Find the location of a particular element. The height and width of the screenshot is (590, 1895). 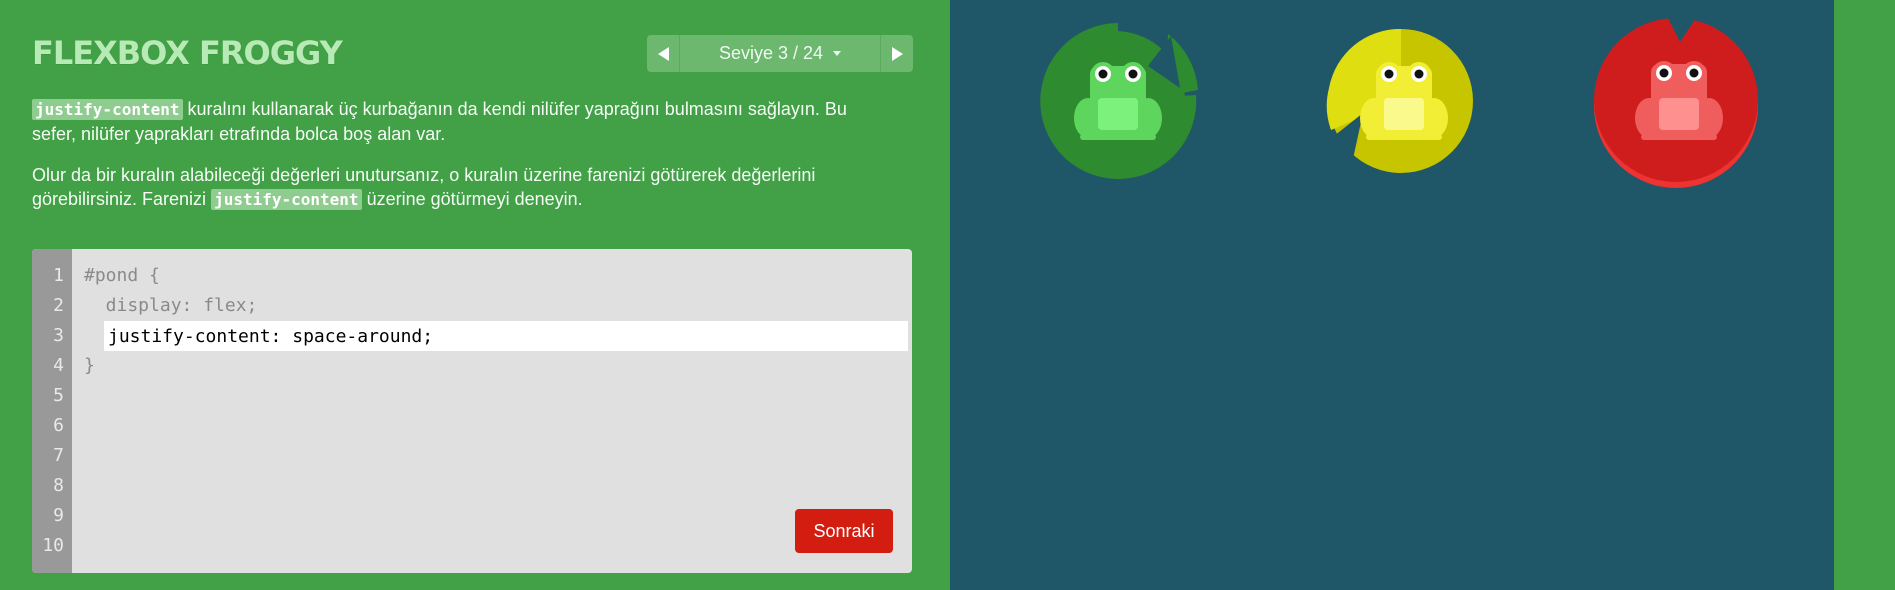

line-number: 7 is located at coordinates (58, 455).